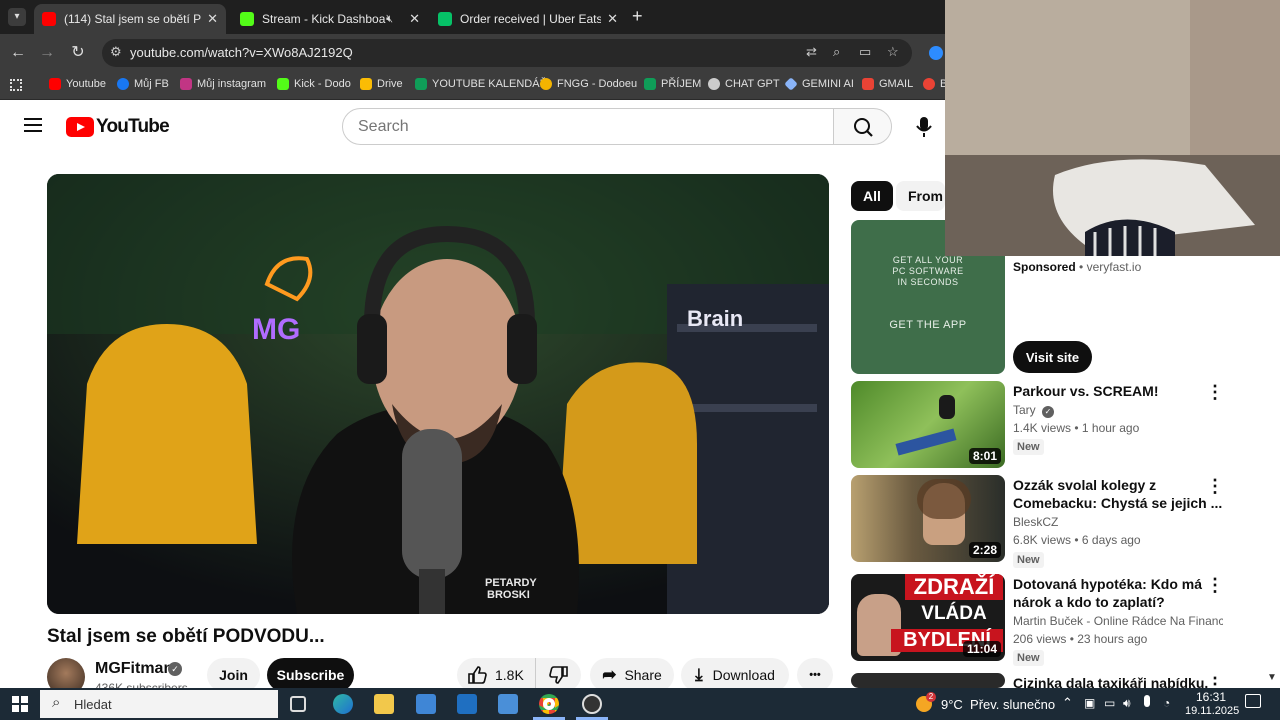 The height and width of the screenshot is (720, 1280). Describe the element at coordinates (223, 84) in the screenshot. I see `bookmark-instagram: Můj instagram` at that location.